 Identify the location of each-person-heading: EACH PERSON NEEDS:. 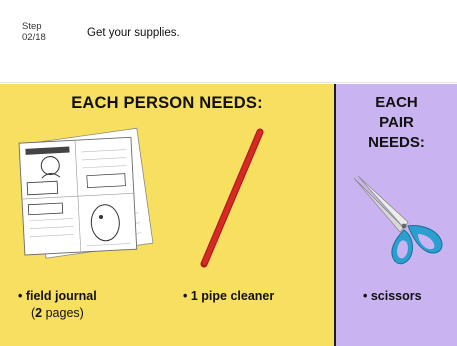
(167, 103).